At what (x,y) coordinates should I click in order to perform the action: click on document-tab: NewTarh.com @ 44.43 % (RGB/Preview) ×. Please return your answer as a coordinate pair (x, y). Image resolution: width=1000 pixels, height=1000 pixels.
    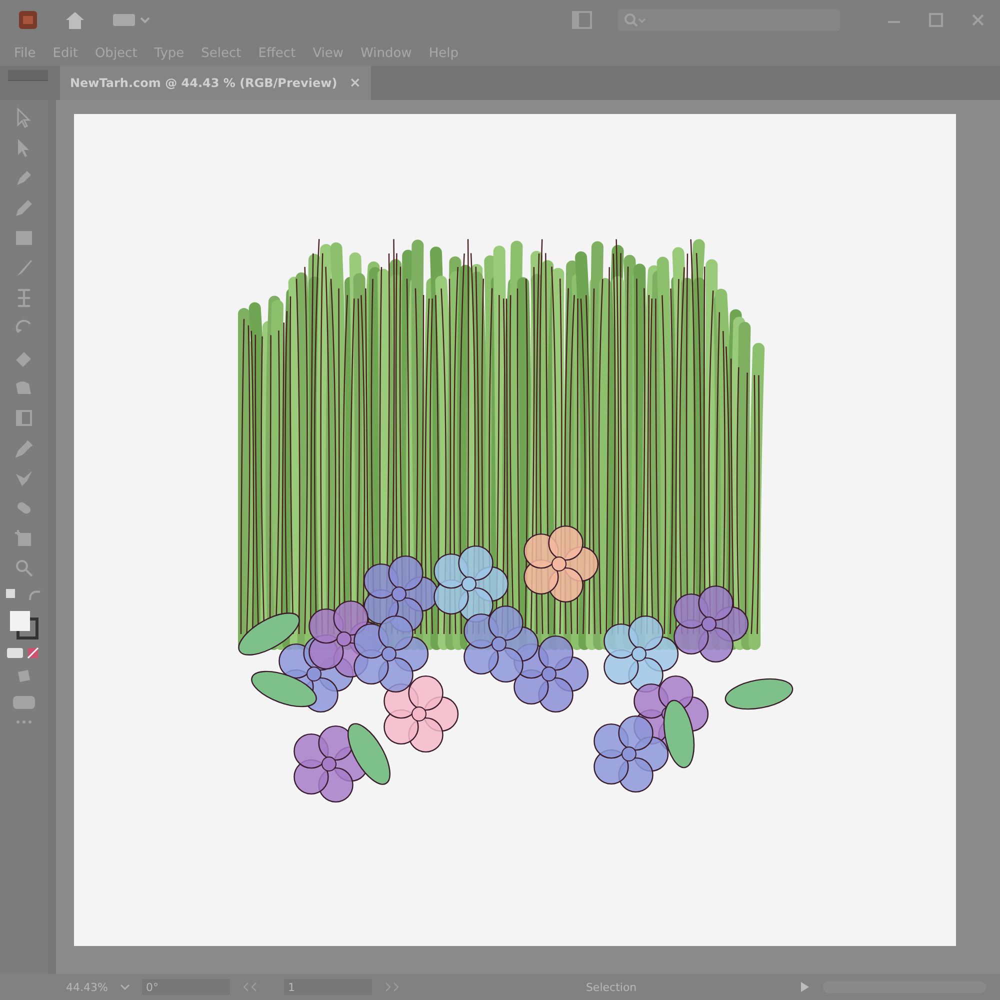
    Looking at the image, I should click on (215, 83).